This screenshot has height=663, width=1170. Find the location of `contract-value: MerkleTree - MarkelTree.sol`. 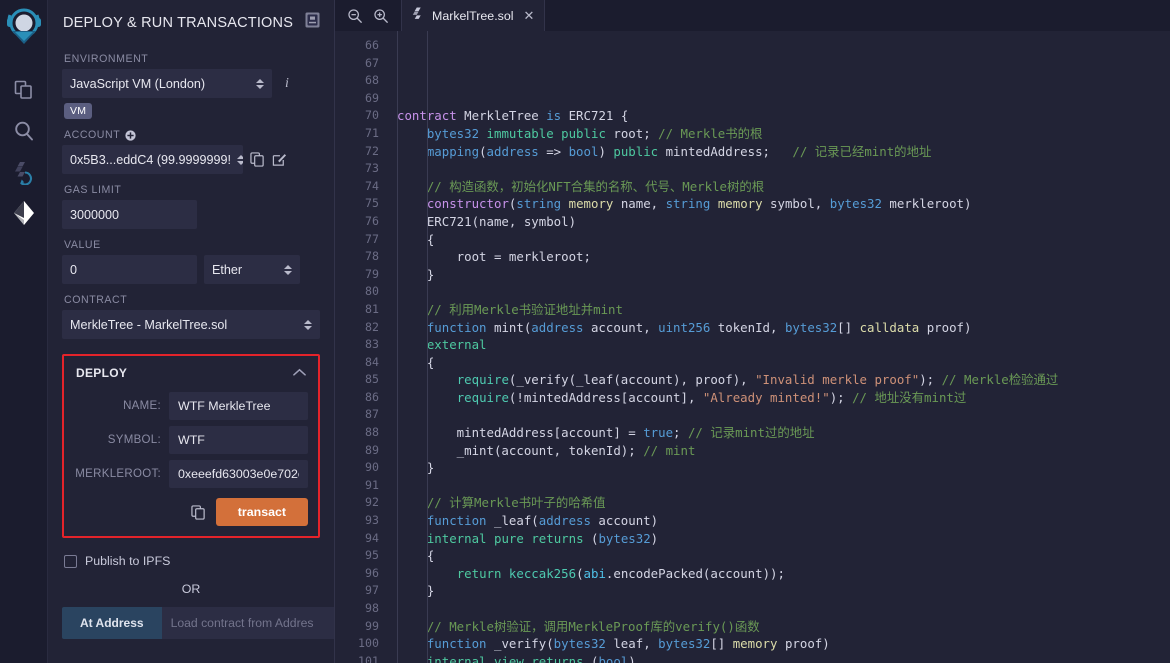

contract-value: MerkleTree - MarkelTree.sol is located at coordinates (149, 324).